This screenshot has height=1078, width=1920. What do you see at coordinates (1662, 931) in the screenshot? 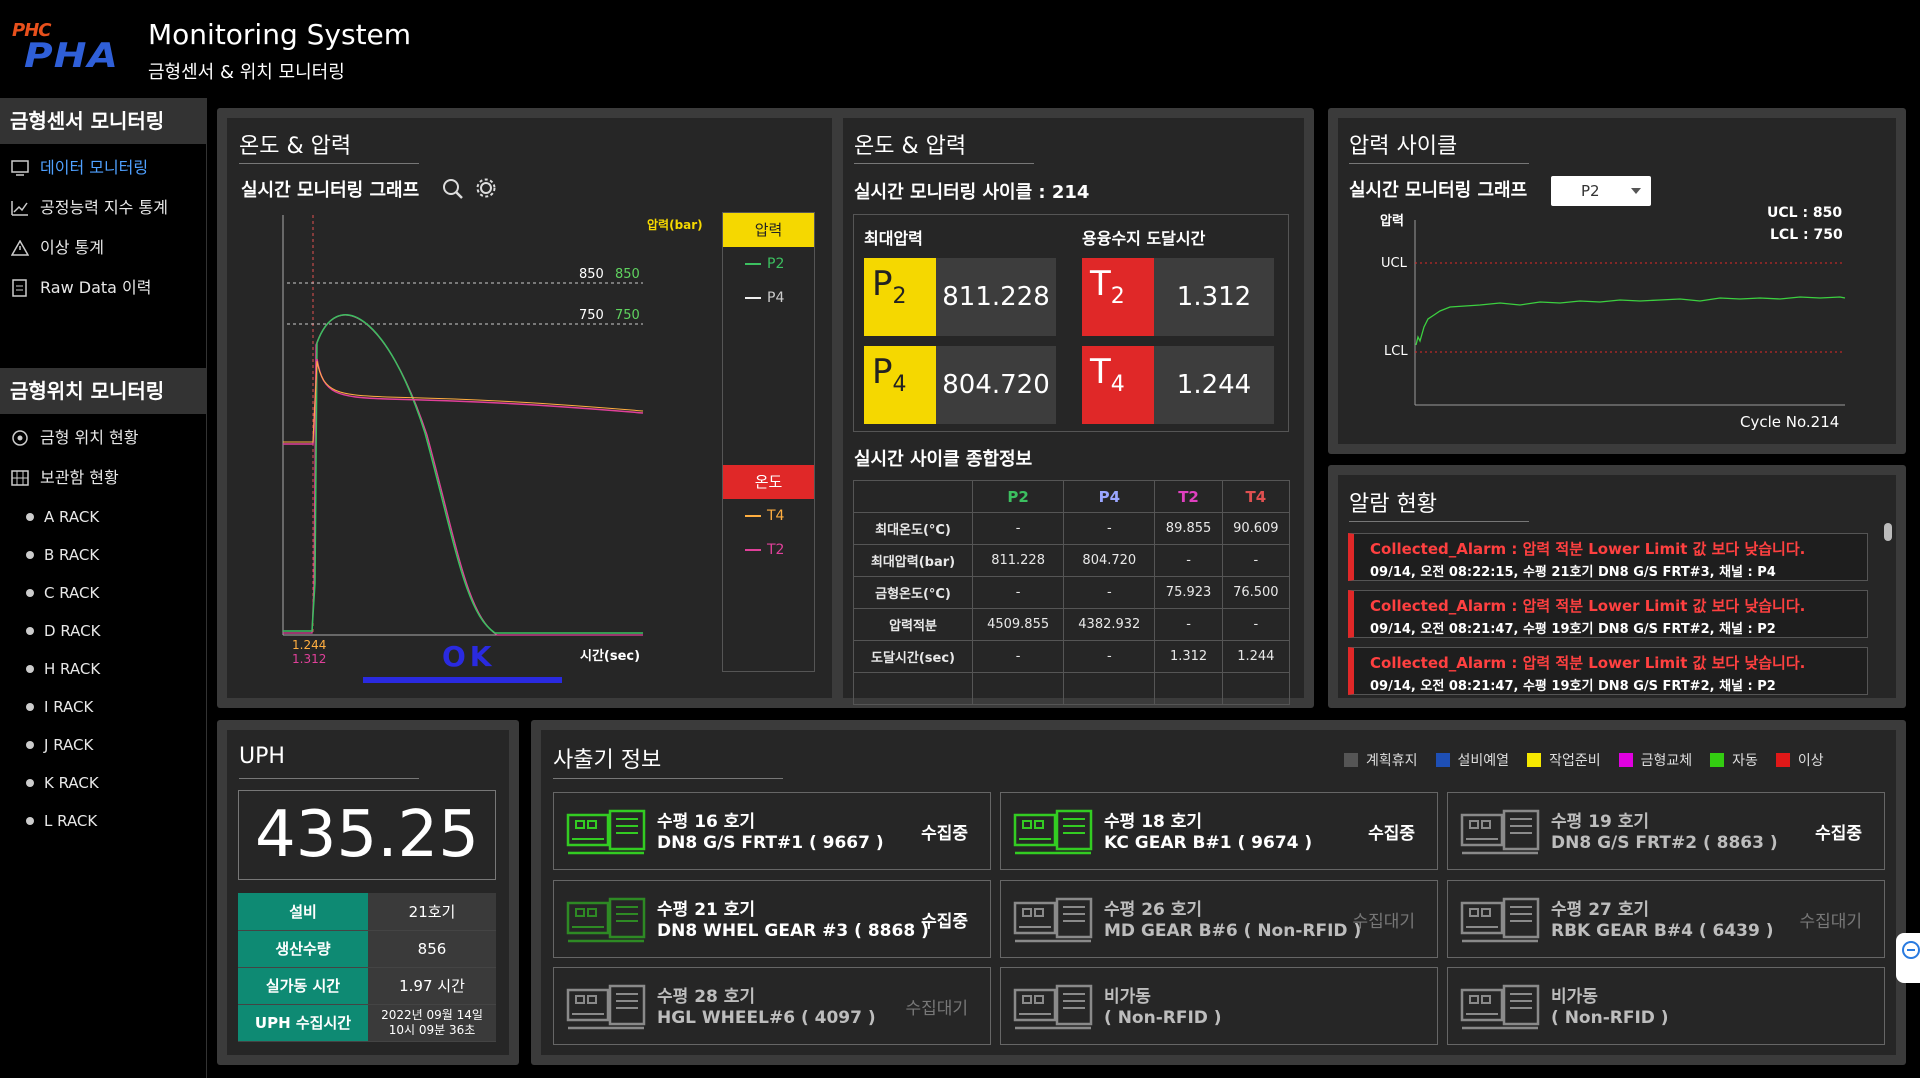
I see `machine-mold: RBK GEAR B#4 ( 6439 )` at bounding box center [1662, 931].